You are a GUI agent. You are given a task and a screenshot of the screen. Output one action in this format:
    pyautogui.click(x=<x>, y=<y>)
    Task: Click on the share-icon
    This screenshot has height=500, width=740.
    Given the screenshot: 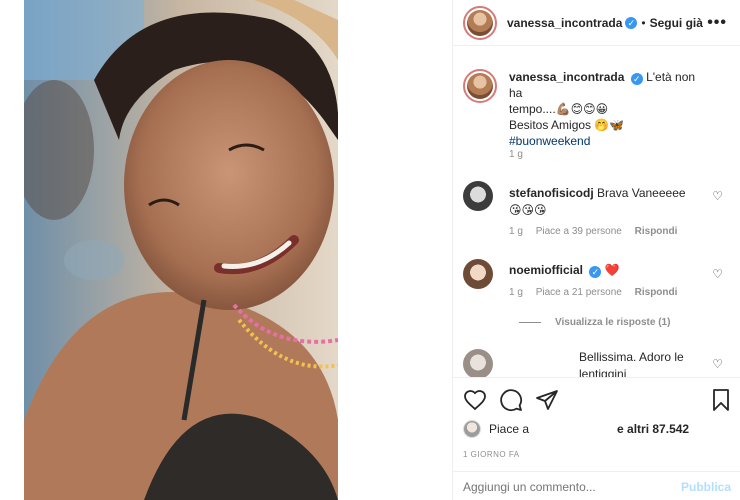 What is the action you would take?
    pyautogui.click(x=547, y=400)
    